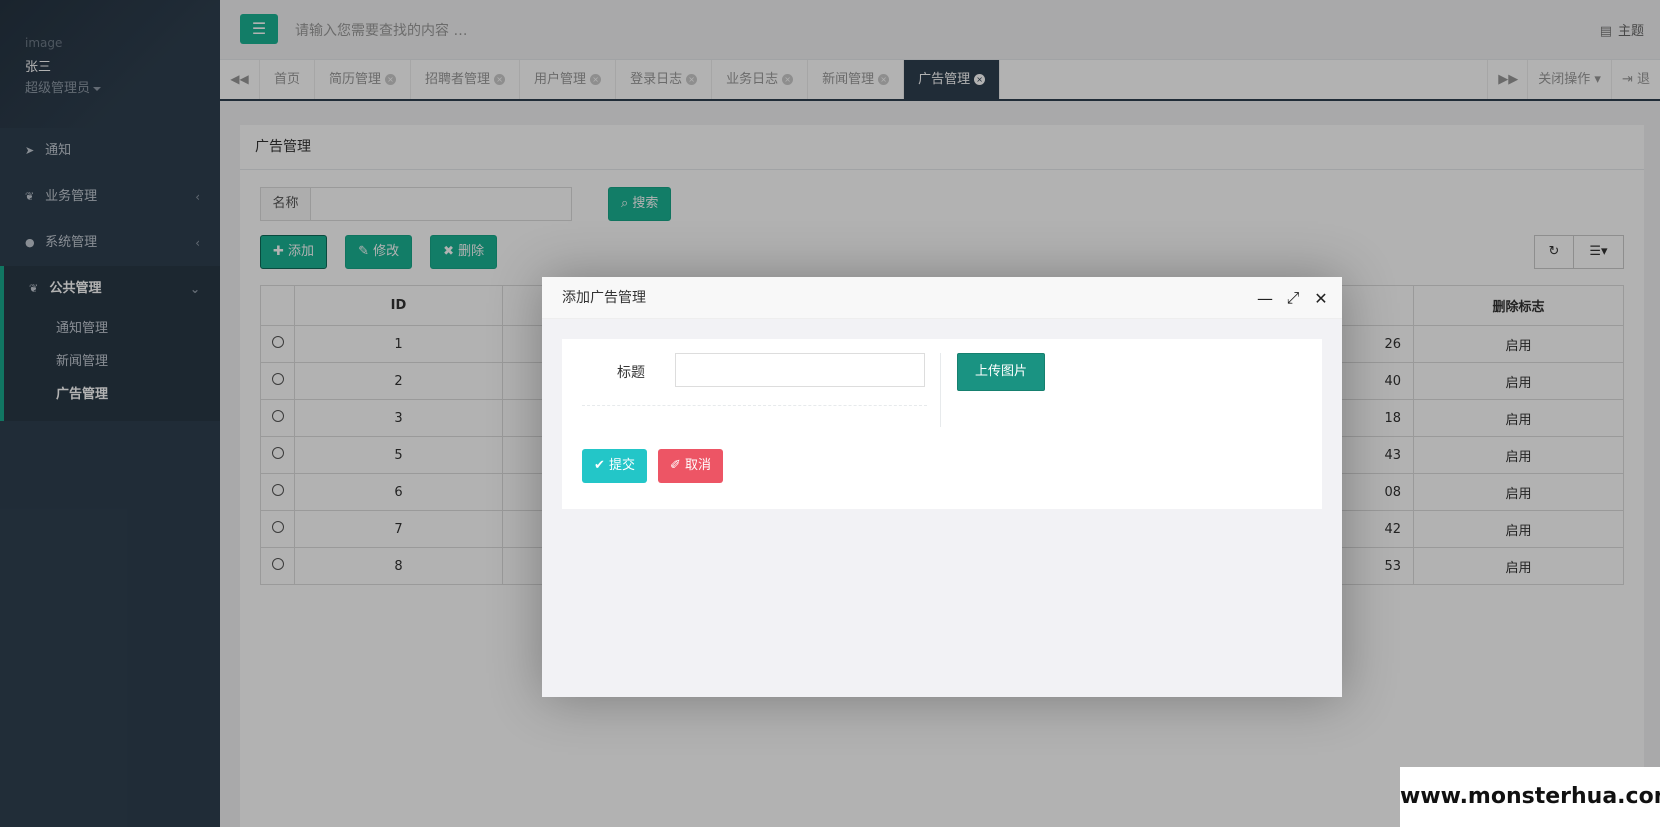  Describe the element at coordinates (631, 373) in the screenshot. I see `title-field-label: 标题` at that location.